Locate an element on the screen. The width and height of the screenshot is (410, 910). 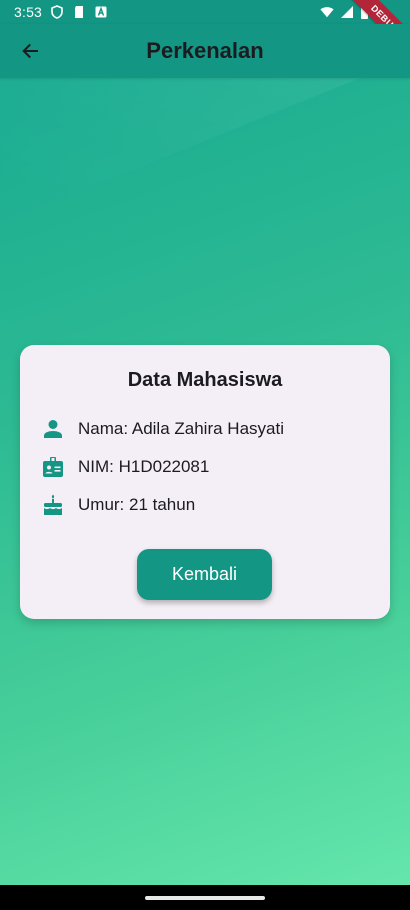
card-title: Data Mahasiswa is located at coordinates (205, 380).